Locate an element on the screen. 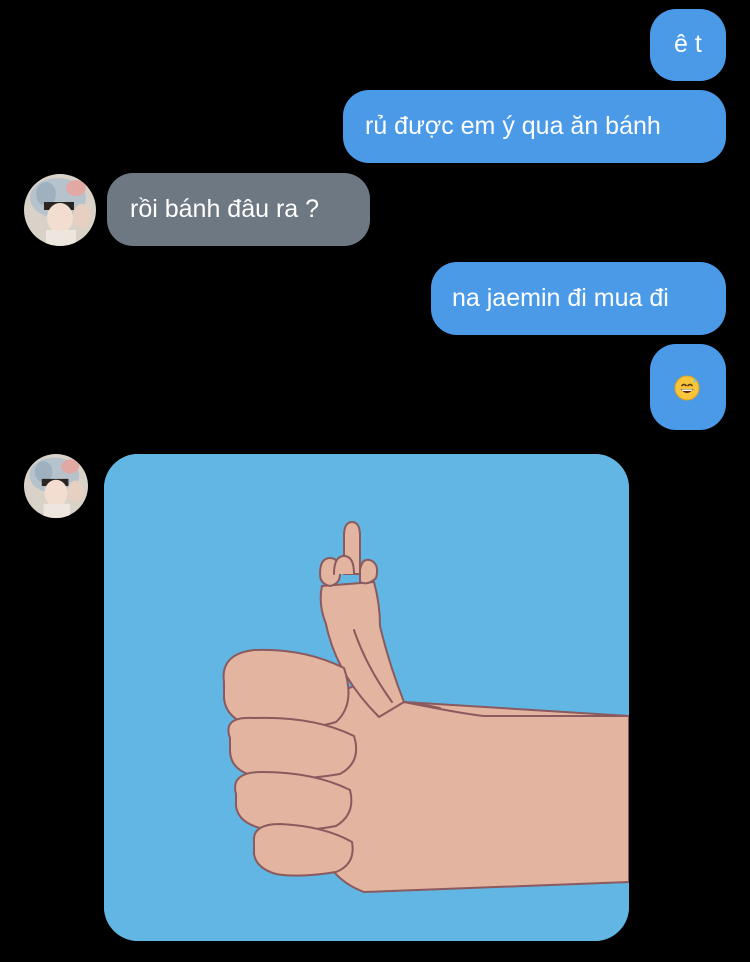 Image resolution: width=750 pixels, height=962 pixels. message-text: ê t is located at coordinates (688, 44).